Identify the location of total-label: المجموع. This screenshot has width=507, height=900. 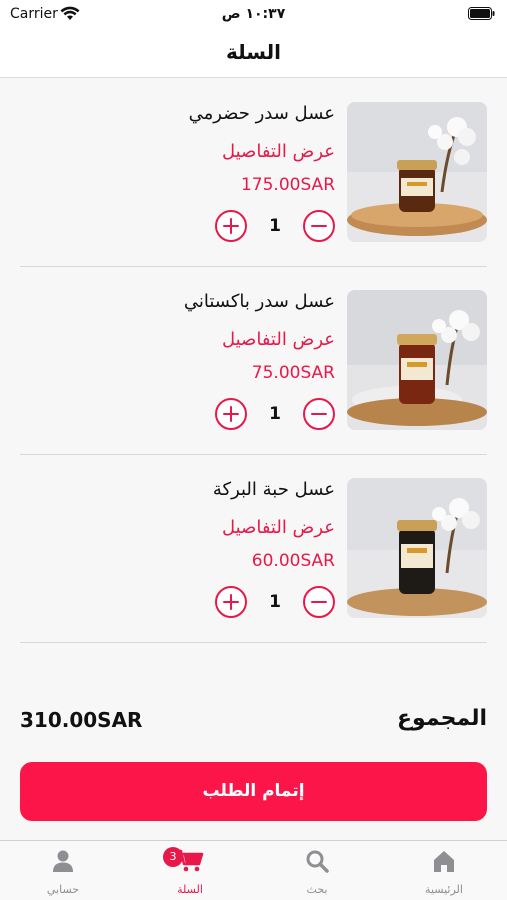
(442, 718).